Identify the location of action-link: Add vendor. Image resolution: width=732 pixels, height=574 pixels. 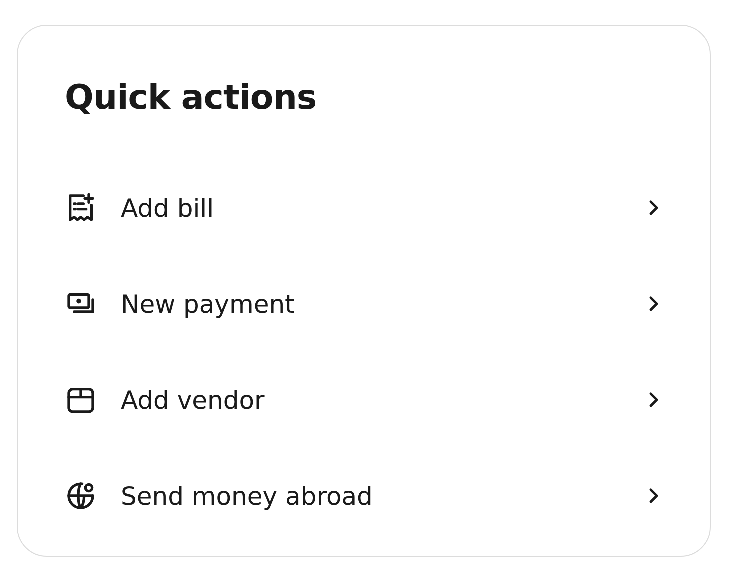
(381, 400).